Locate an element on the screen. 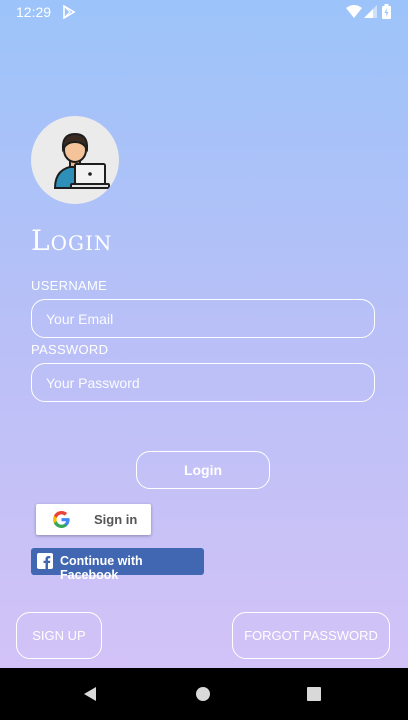  battery-icon is located at coordinates (386, 11).